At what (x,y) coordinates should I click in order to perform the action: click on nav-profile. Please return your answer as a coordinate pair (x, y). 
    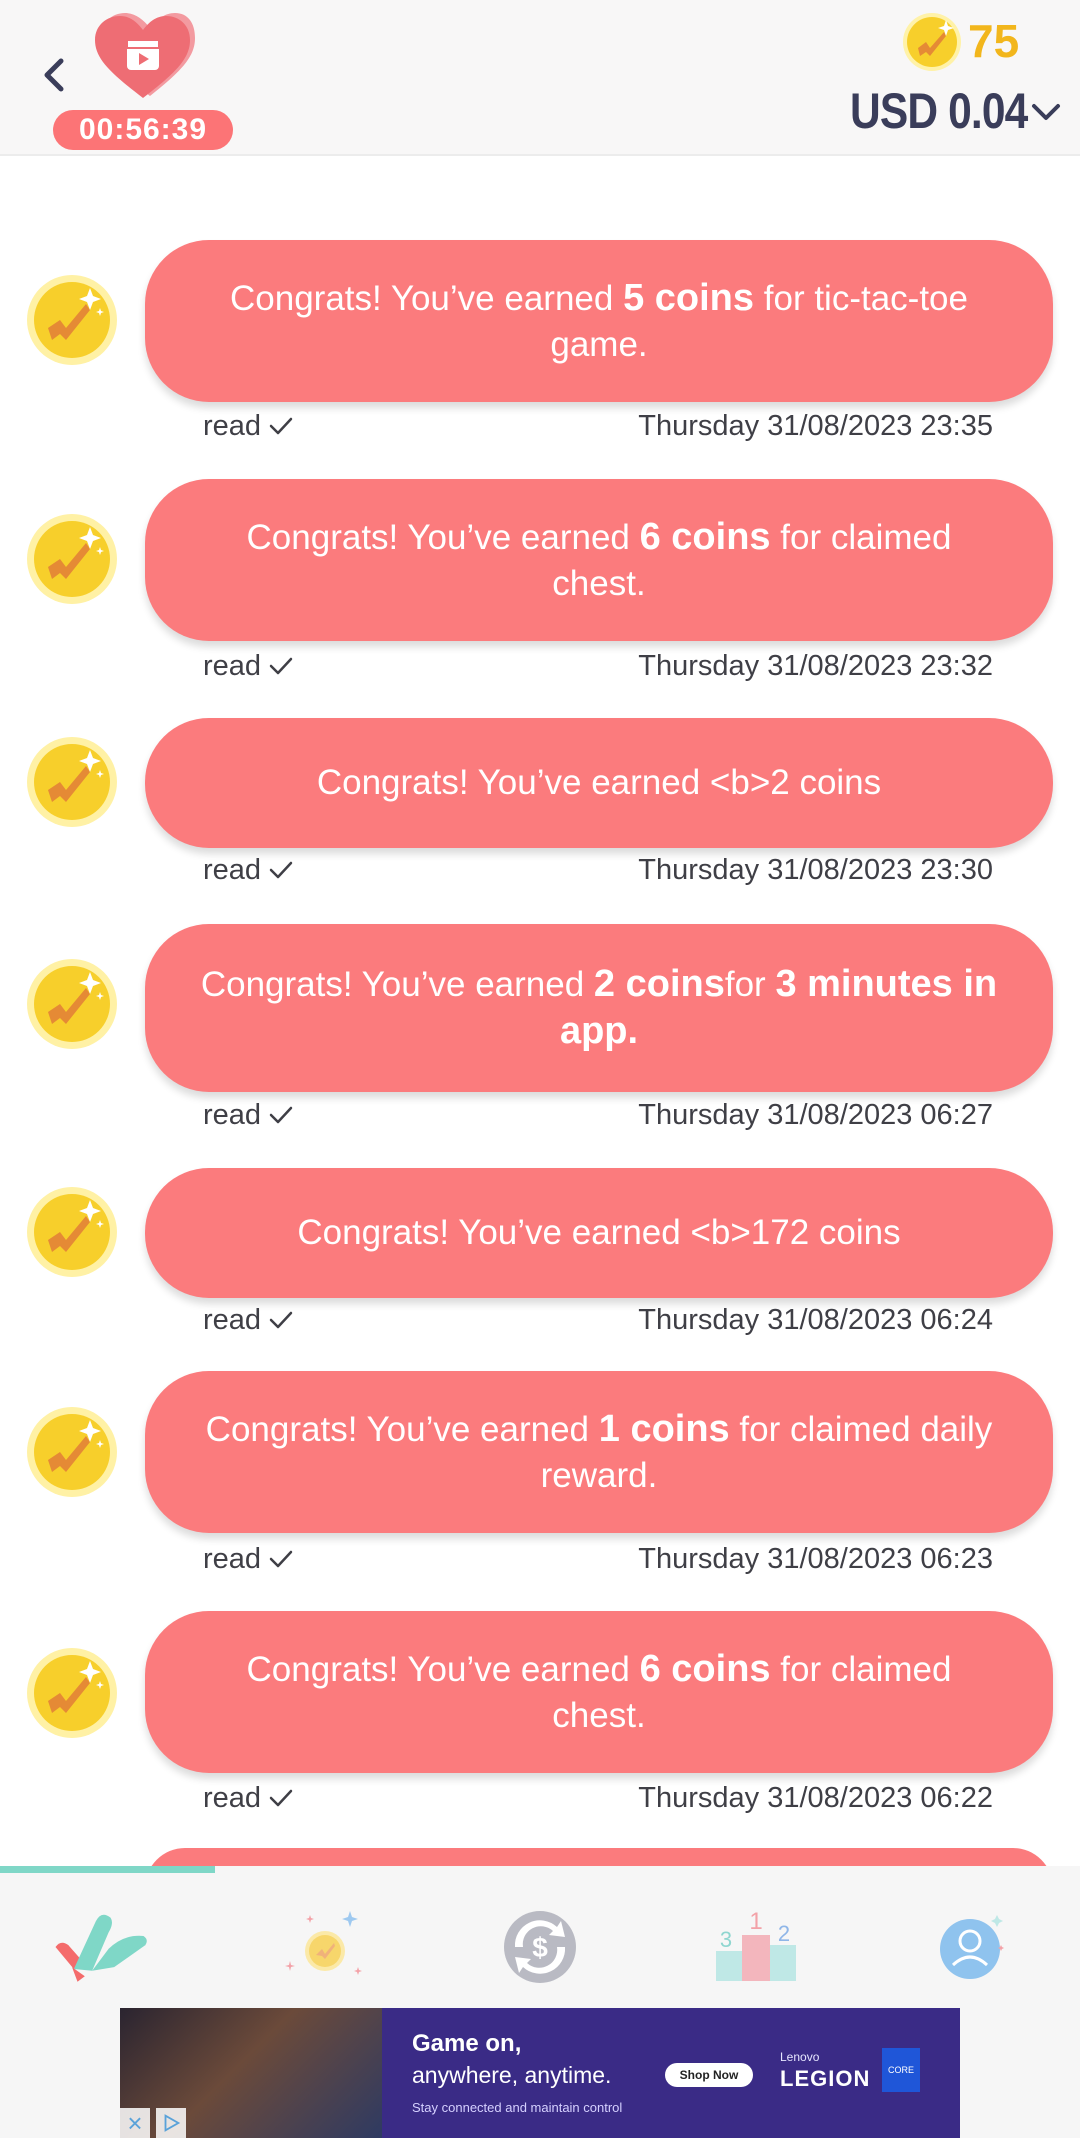
    Looking at the image, I should click on (970, 1946).